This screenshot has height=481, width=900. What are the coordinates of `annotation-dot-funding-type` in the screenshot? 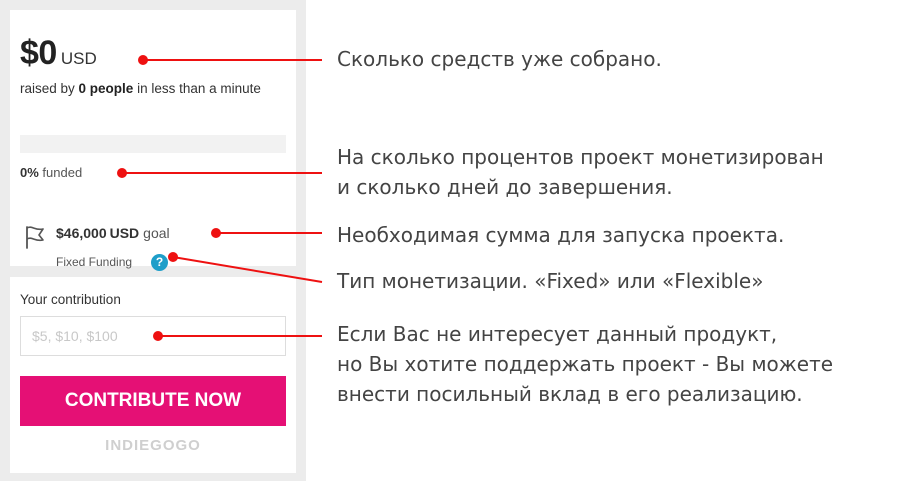 It's located at (173, 257).